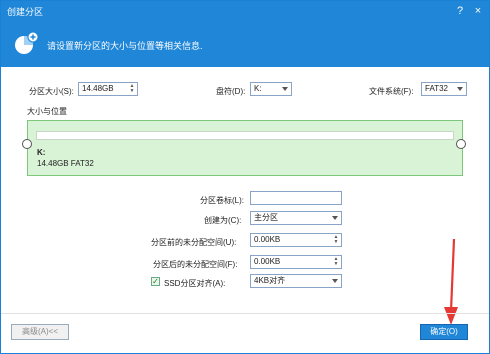 This screenshot has height=354, width=490. What do you see at coordinates (436, 88) in the screenshot?
I see `file-system-value: FAT32` at bounding box center [436, 88].